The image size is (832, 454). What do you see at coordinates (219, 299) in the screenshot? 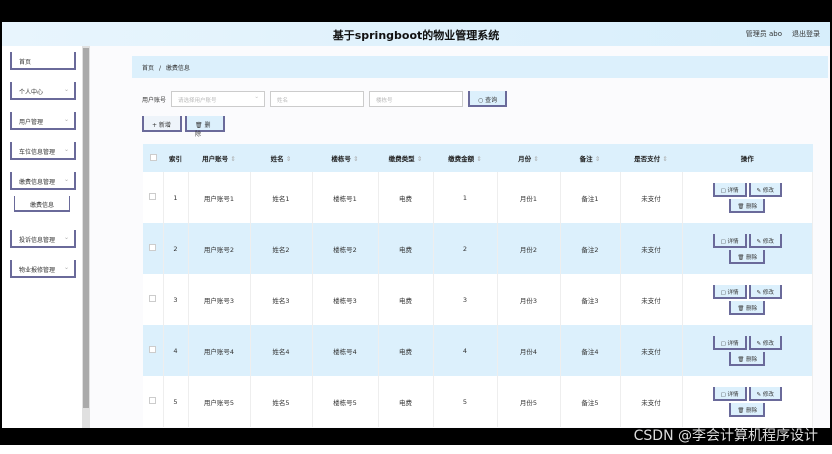
I see `cell-account: 用户账号3` at bounding box center [219, 299].